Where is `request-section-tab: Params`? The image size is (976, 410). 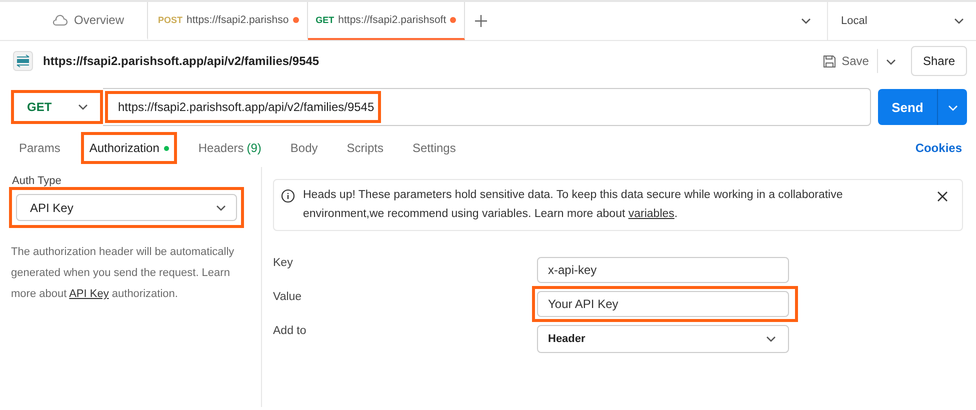 request-section-tab: Params is located at coordinates (39, 148).